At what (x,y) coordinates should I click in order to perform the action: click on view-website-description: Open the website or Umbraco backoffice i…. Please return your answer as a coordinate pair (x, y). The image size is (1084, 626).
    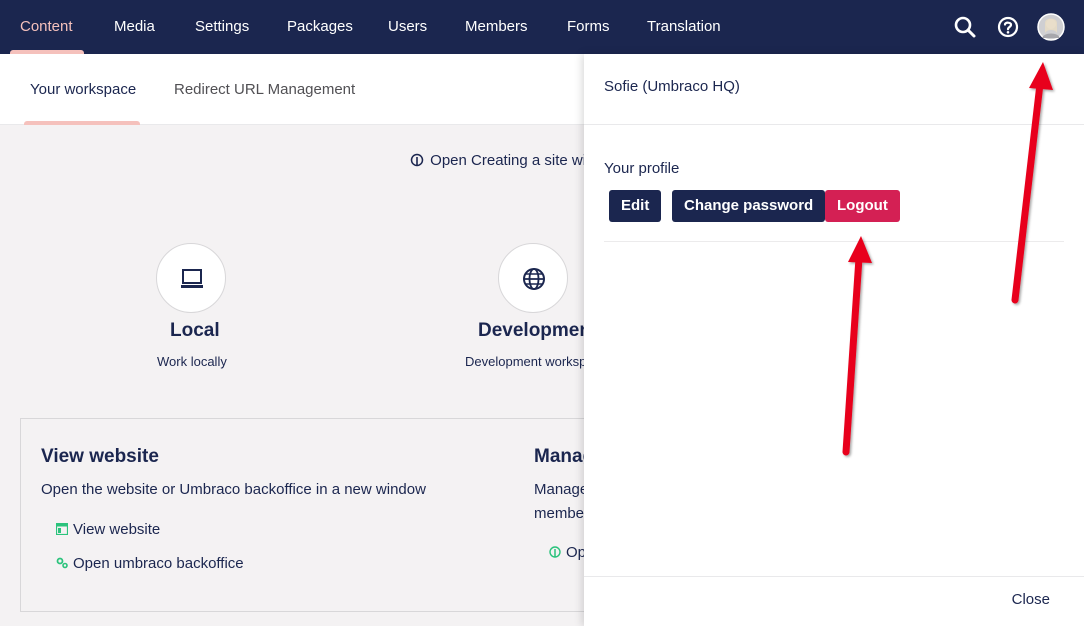
    Looking at the image, I should click on (233, 489).